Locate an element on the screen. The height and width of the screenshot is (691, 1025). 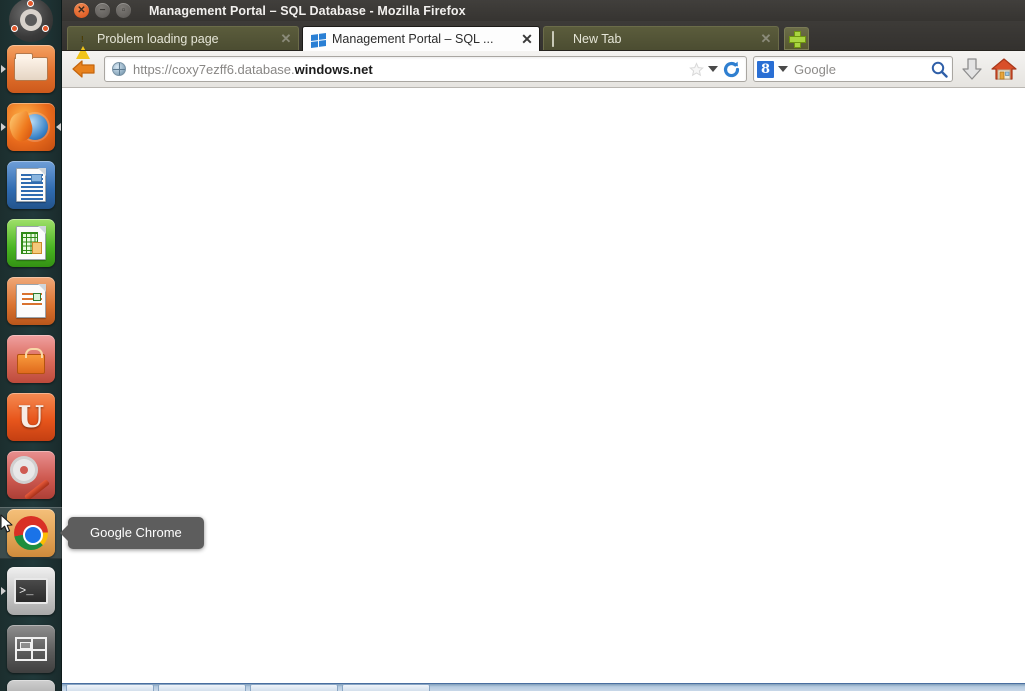
globe-icon is located at coordinates (119, 69).